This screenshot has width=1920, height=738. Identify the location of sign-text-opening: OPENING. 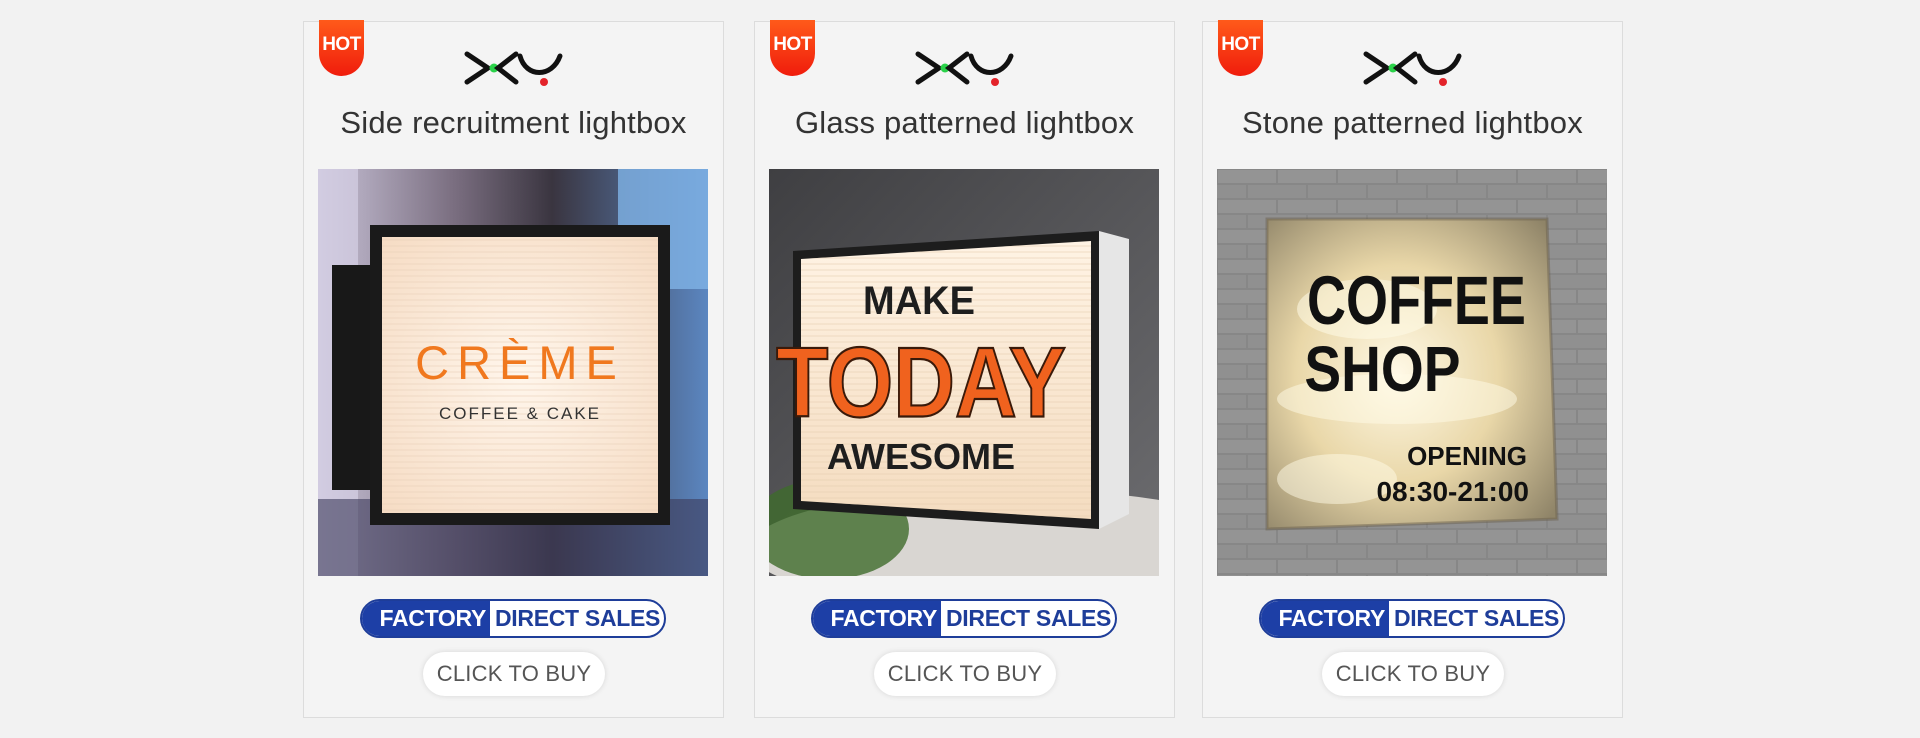
(1467, 456).